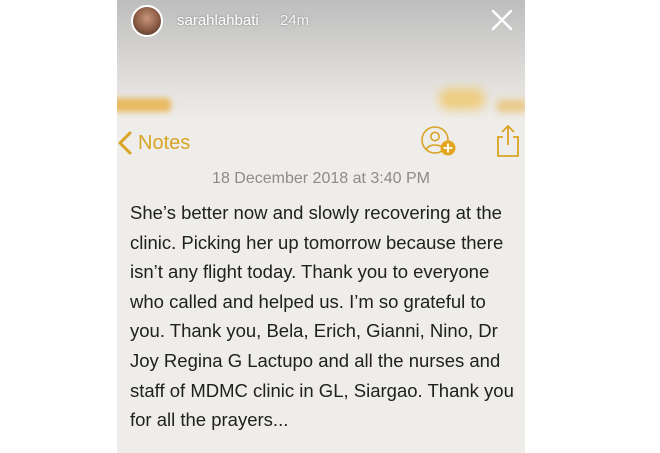 The height and width of the screenshot is (453, 660). What do you see at coordinates (164, 142) in the screenshot?
I see `back-label: Notes` at bounding box center [164, 142].